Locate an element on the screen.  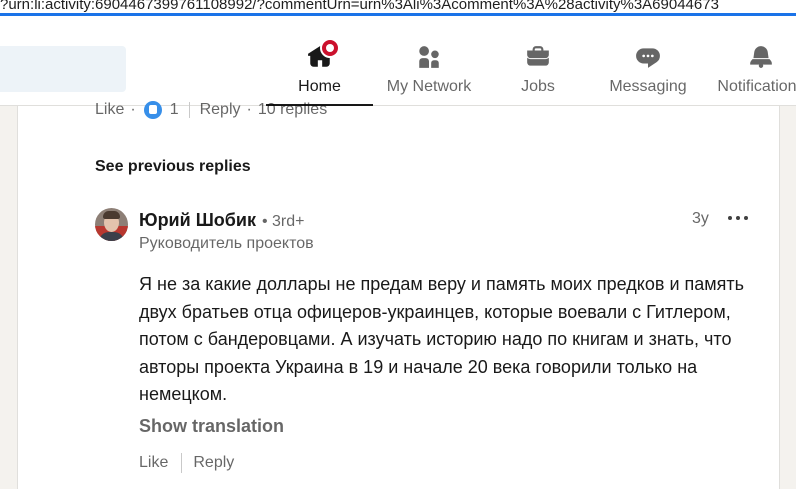
chat-bubble-icon is located at coordinates (648, 57).